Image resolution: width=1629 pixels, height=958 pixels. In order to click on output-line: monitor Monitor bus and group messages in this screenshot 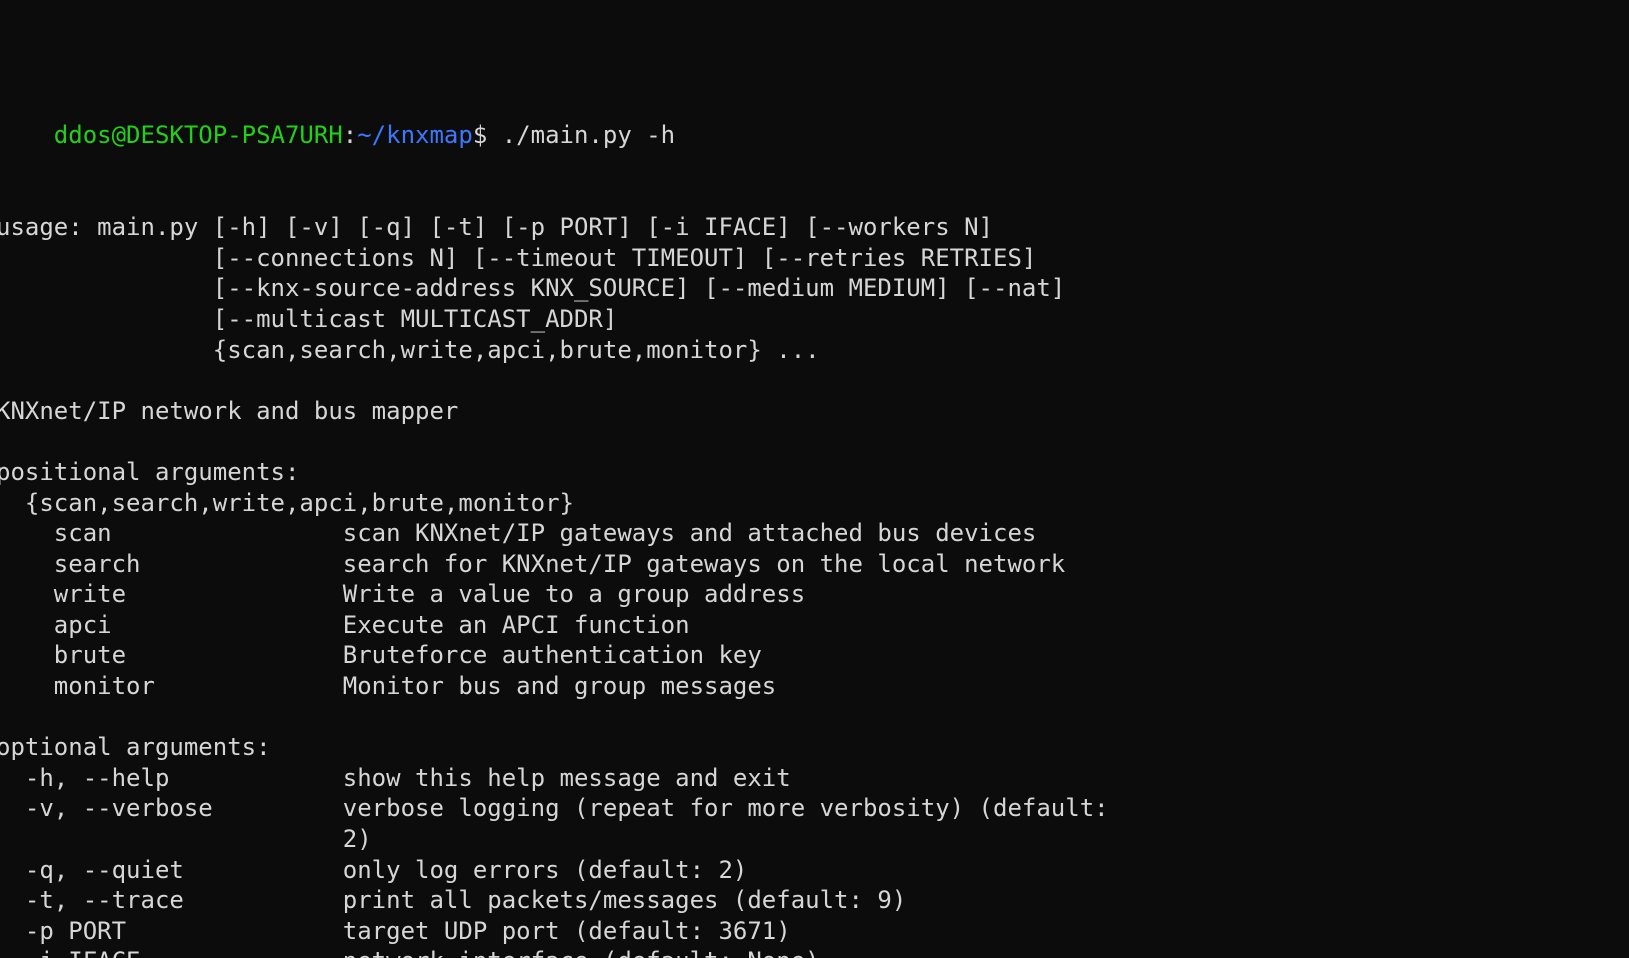, I will do `click(388, 686)`.